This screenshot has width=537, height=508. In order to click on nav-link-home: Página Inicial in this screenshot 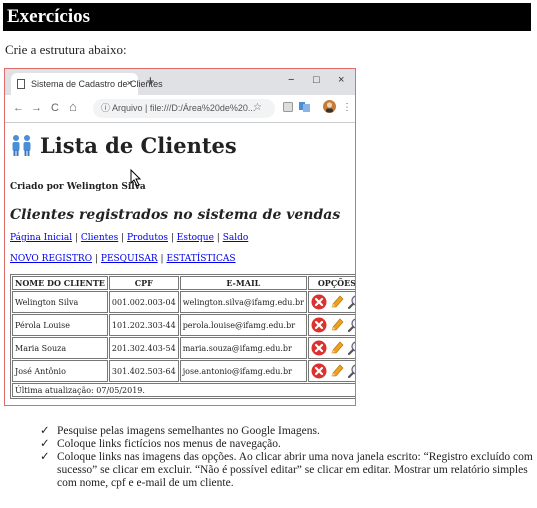, I will do `click(41, 238)`.